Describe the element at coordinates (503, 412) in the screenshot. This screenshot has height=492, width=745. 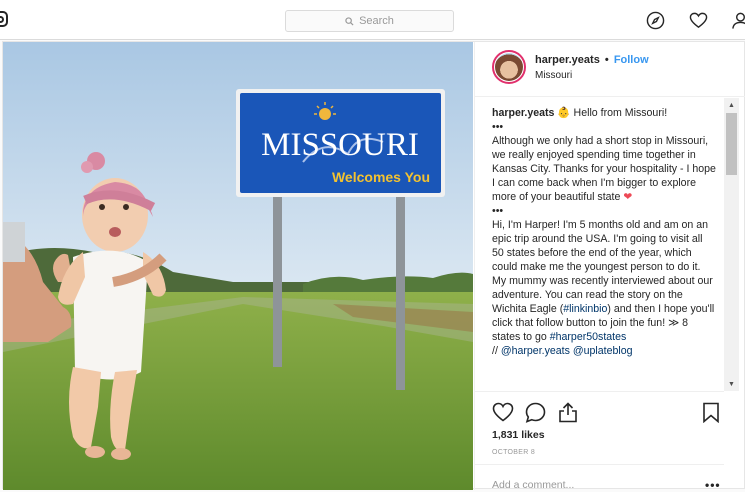
I see `like-heart-icon` at that location.